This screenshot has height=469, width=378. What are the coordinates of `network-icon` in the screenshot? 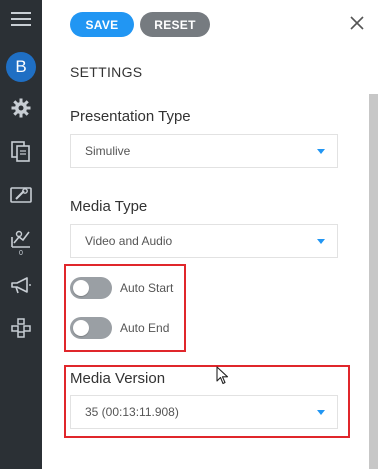 It's located at (21, 328).